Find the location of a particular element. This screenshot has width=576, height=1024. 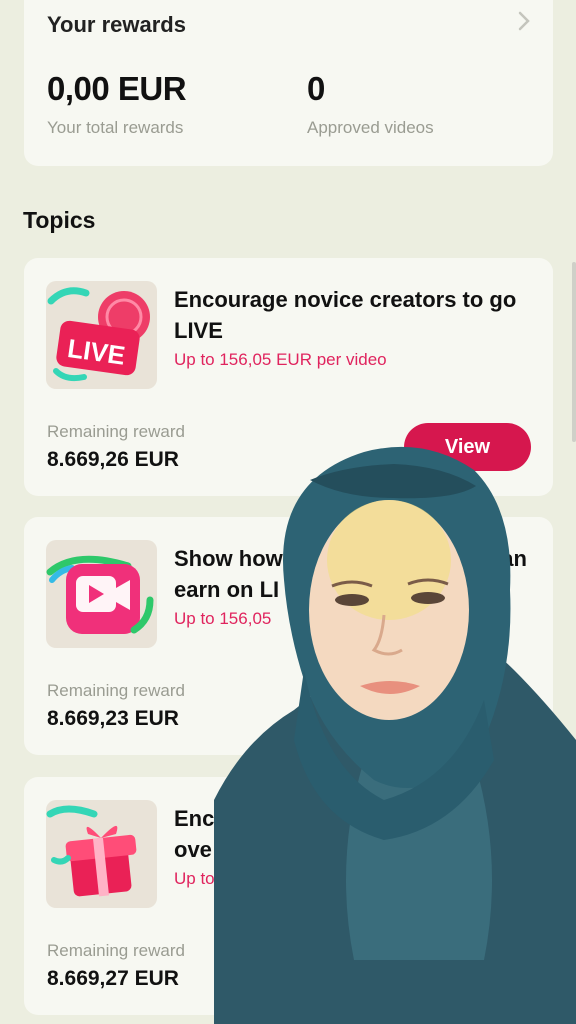

rewards-title: Your rewards is located at coordinates (116, 24).